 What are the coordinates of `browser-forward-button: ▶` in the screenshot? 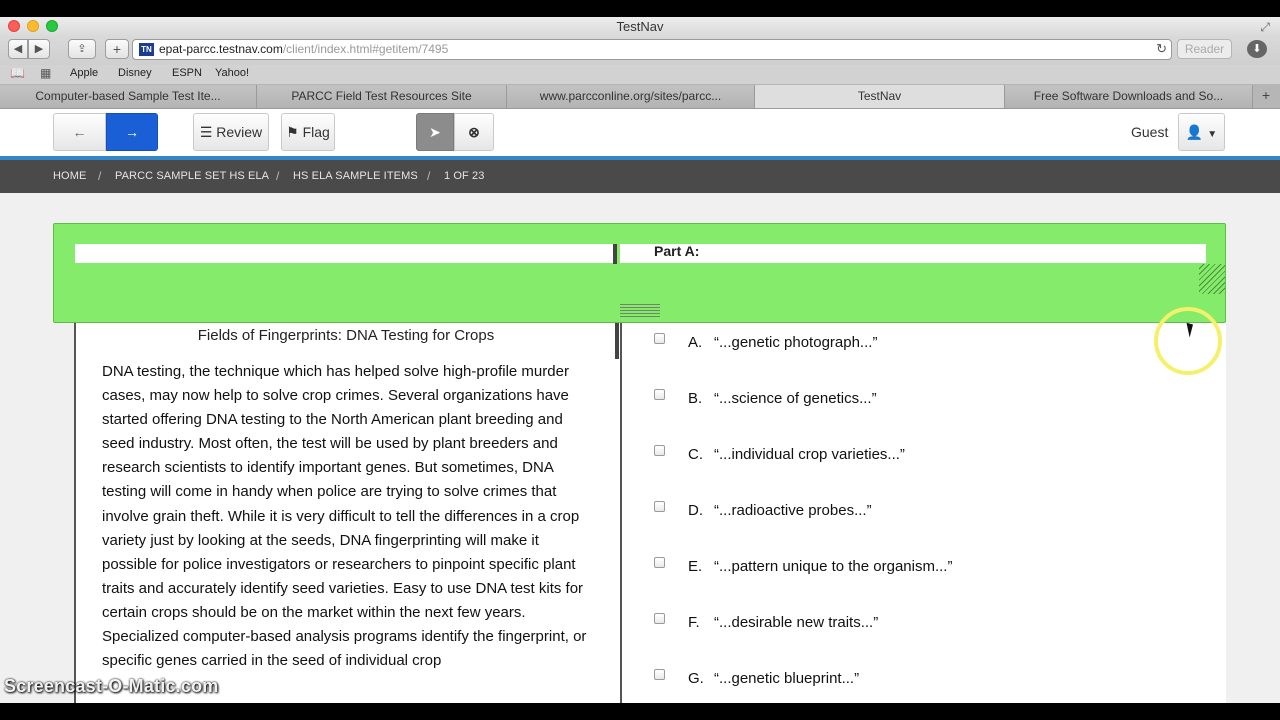 It's located at (39, 49).